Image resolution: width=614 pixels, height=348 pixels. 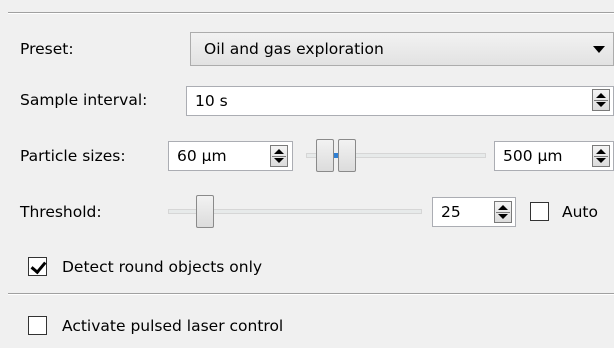 What do you see at coordinates (580, 212) in the screenshot?
I see `auto-label: Auto` at bounding box center [580, 212].